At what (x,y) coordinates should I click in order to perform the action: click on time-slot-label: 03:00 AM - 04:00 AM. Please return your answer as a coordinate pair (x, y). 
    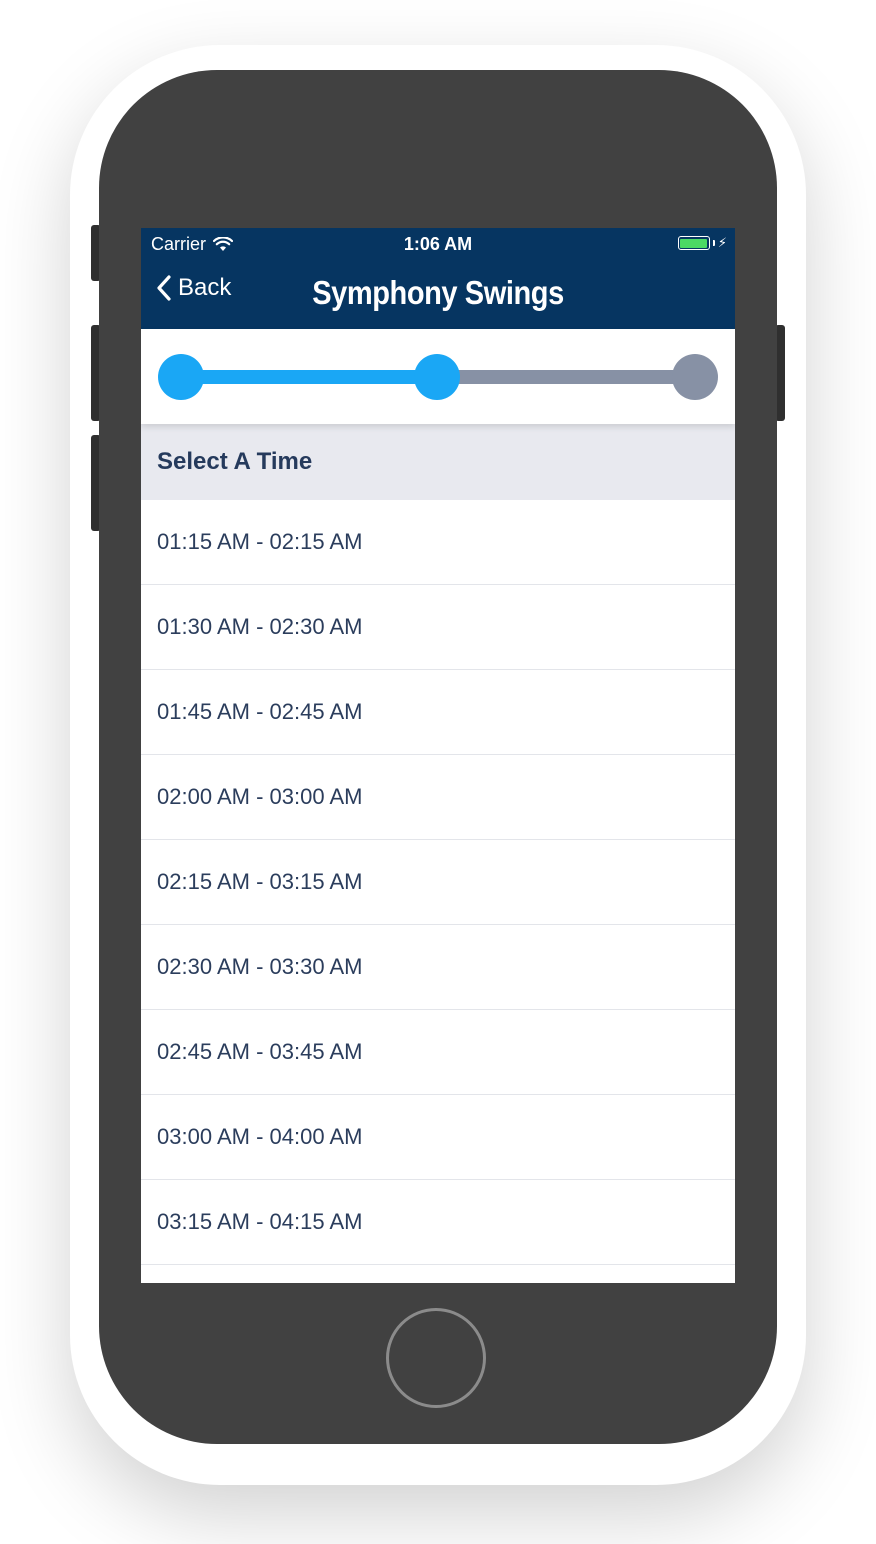
    Looking at the image, I should click on (260, 1136).